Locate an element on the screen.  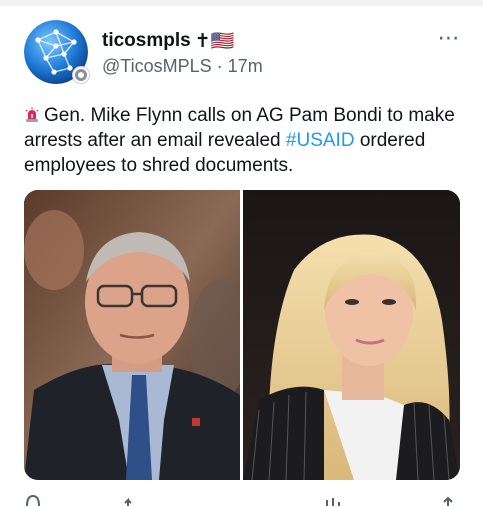
display-name-row: ticosmpls ✝🇺🇸 is located at coordinates (168, 41).